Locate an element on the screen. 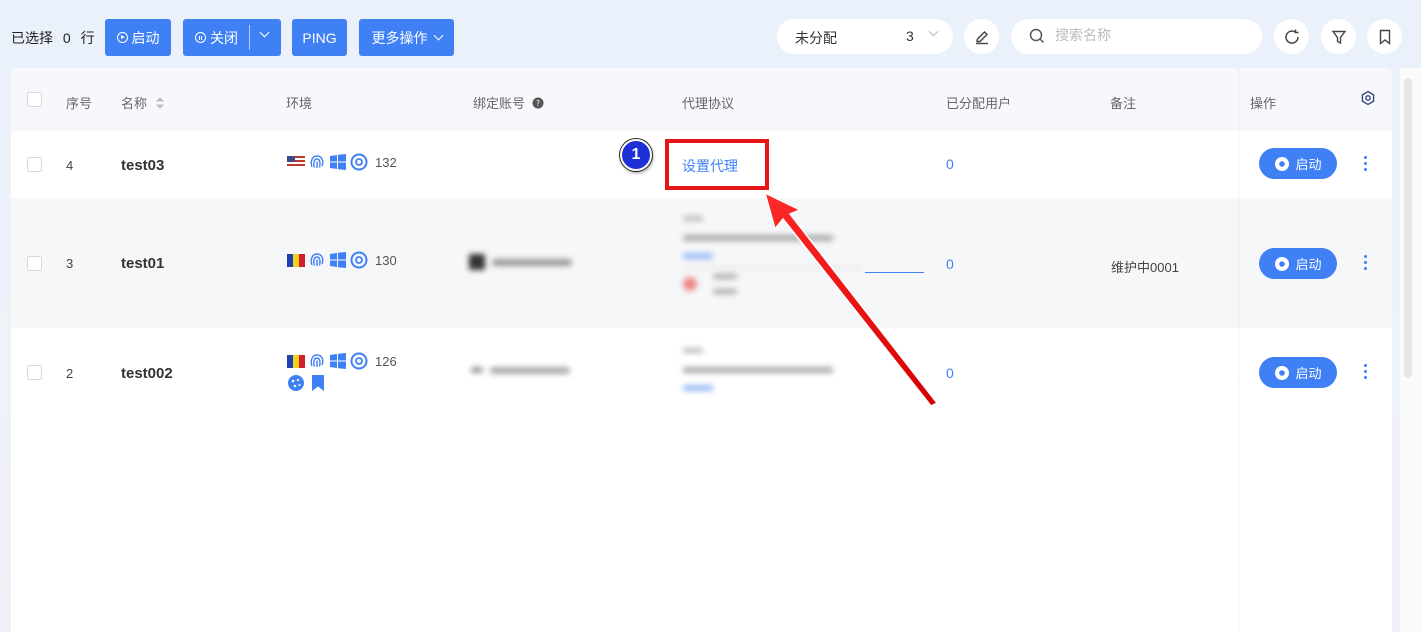  us-flag-icon is located at coordinates (296, 162).